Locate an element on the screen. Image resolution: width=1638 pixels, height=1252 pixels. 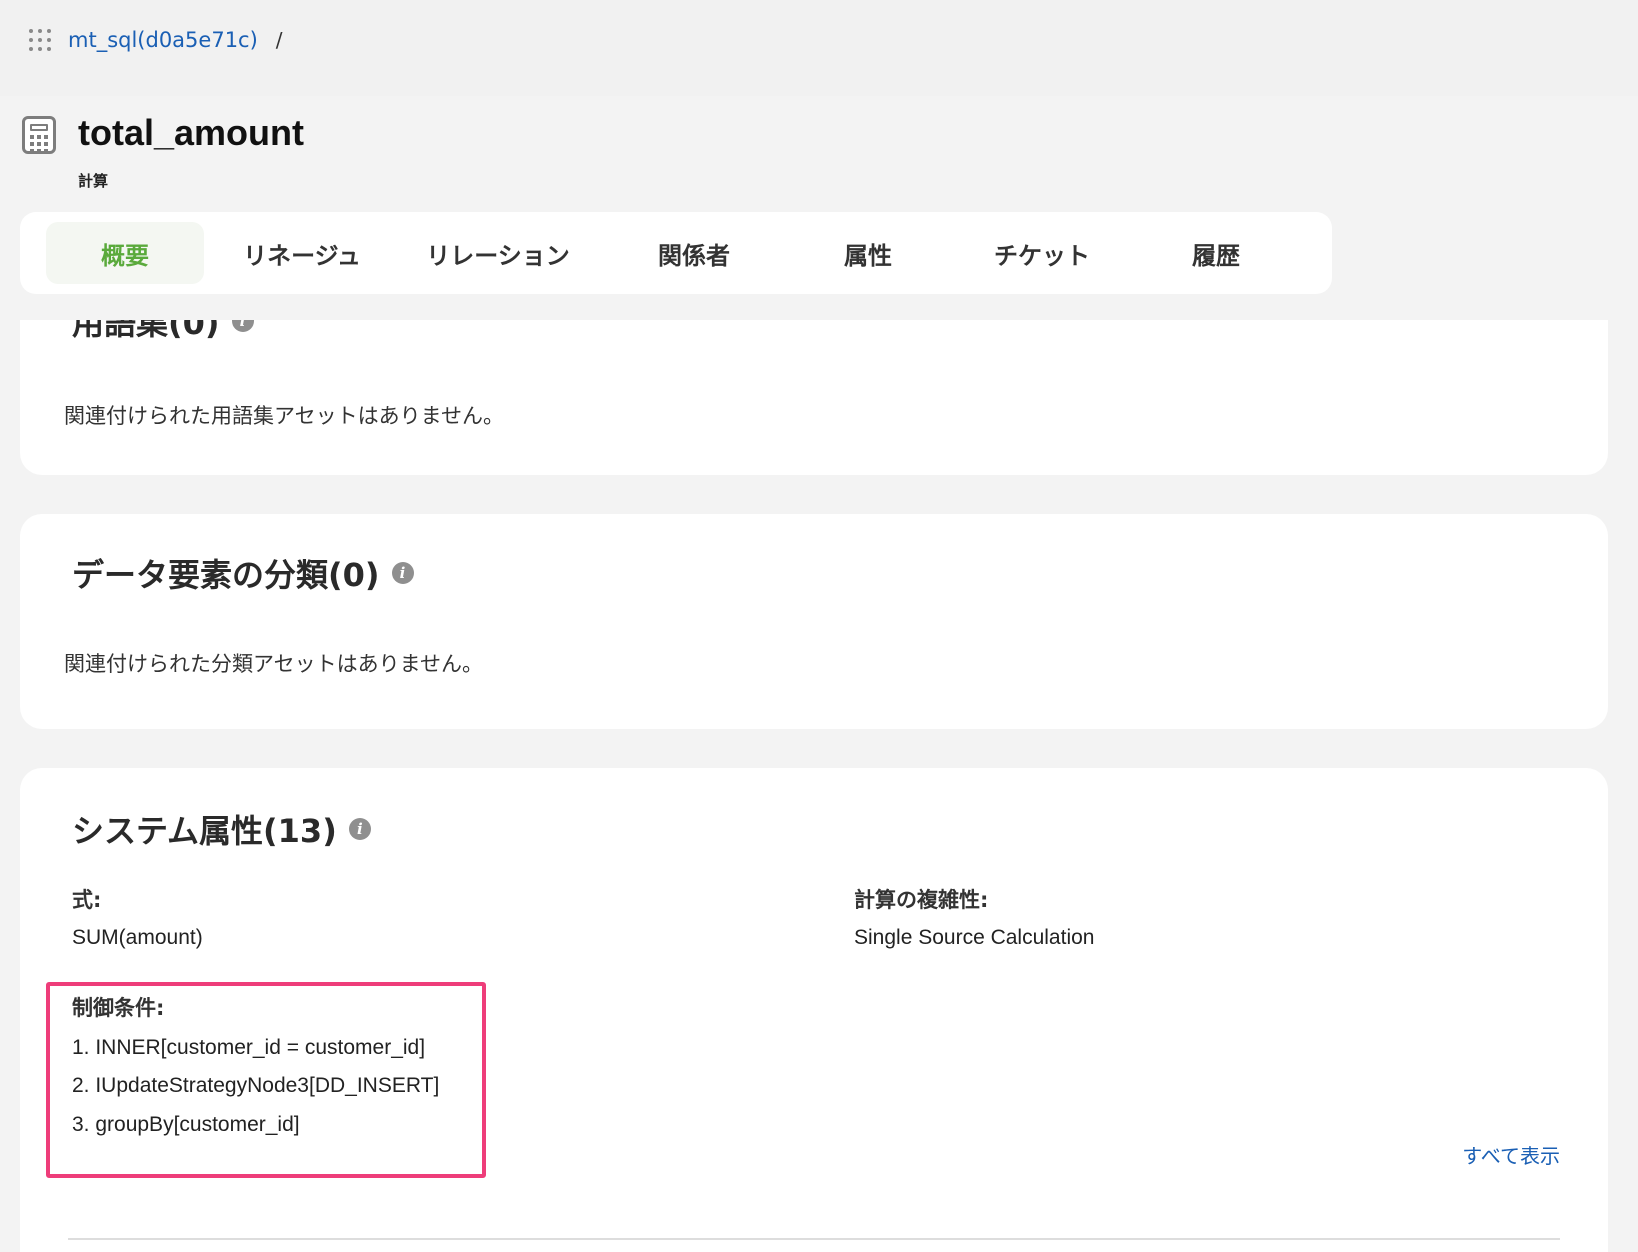
classification-empty-message: 関連付けられた分類アセットはありません。 is located at coordinates (273, 664).